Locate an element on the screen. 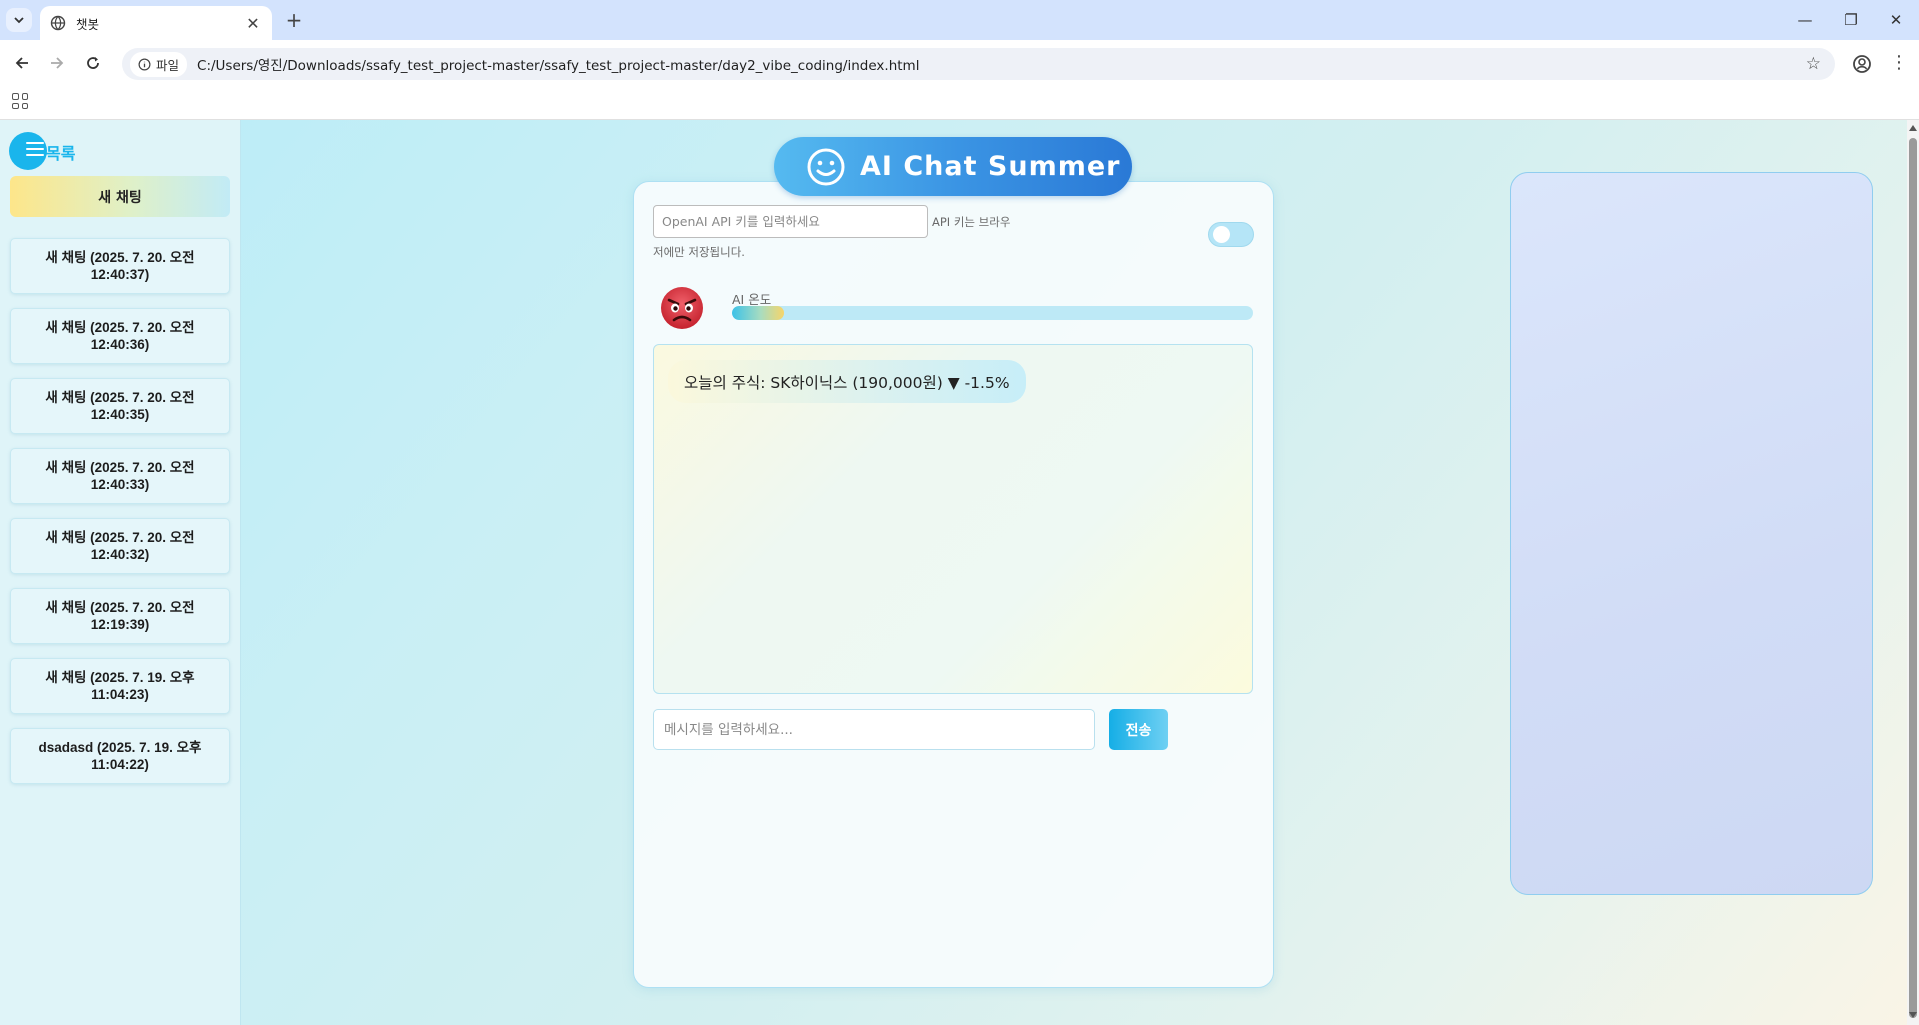 The height and width of the screenshot is (1025, 1919). browser-tab-bar: 챗봇 ✕ + — ❐ ✕ is located at coordinates (959, 20).